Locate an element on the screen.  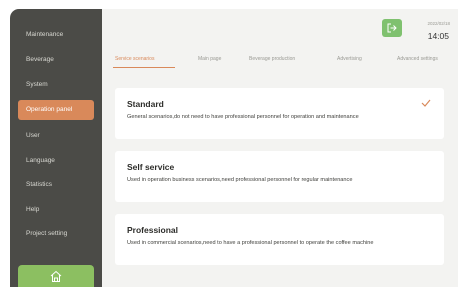
card-title: Self service is located at coordinates (151, 167).